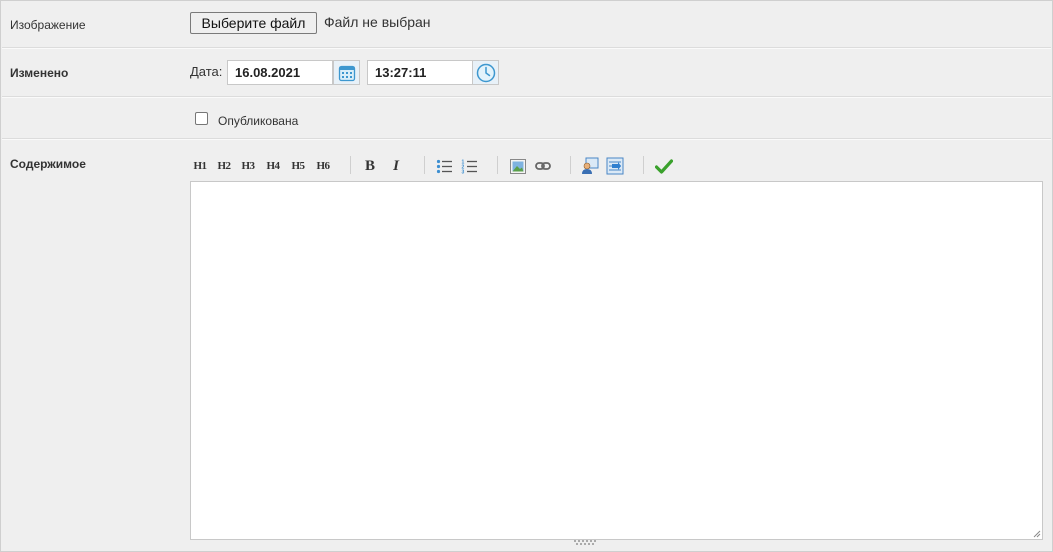 The width and height of the screenshot is (1053, 552). What do you see at coordinates (377, 22) in the screenshot?
I see `file-status-text: Файл не выбран` at bounding box center [377, 22].